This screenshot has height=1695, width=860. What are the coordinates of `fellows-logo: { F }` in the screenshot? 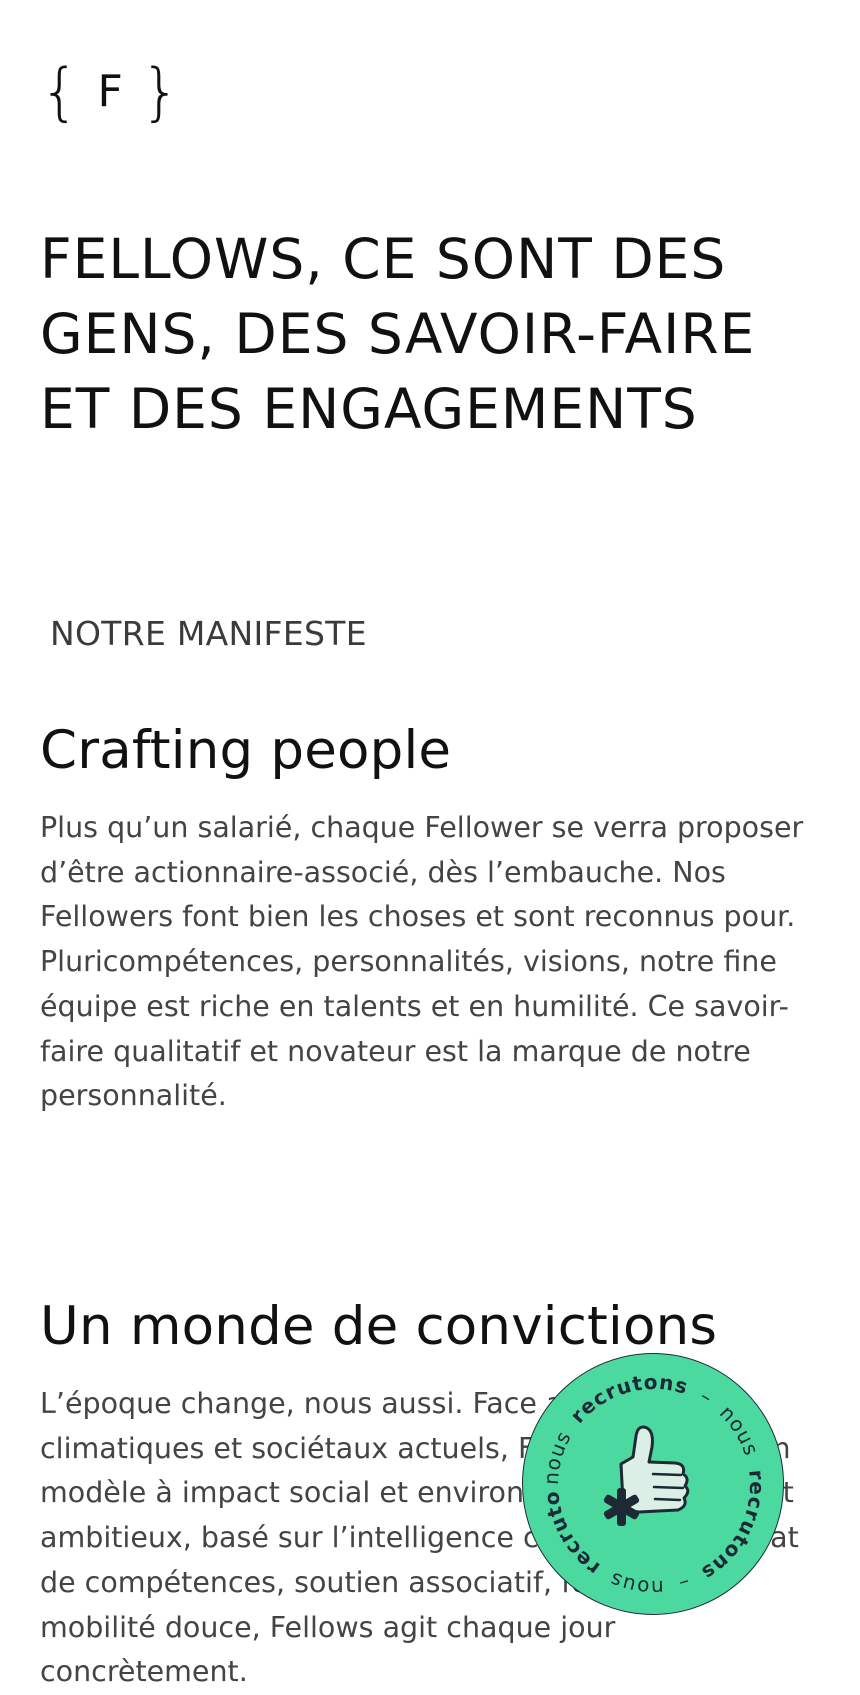 It's located at (110, 91).